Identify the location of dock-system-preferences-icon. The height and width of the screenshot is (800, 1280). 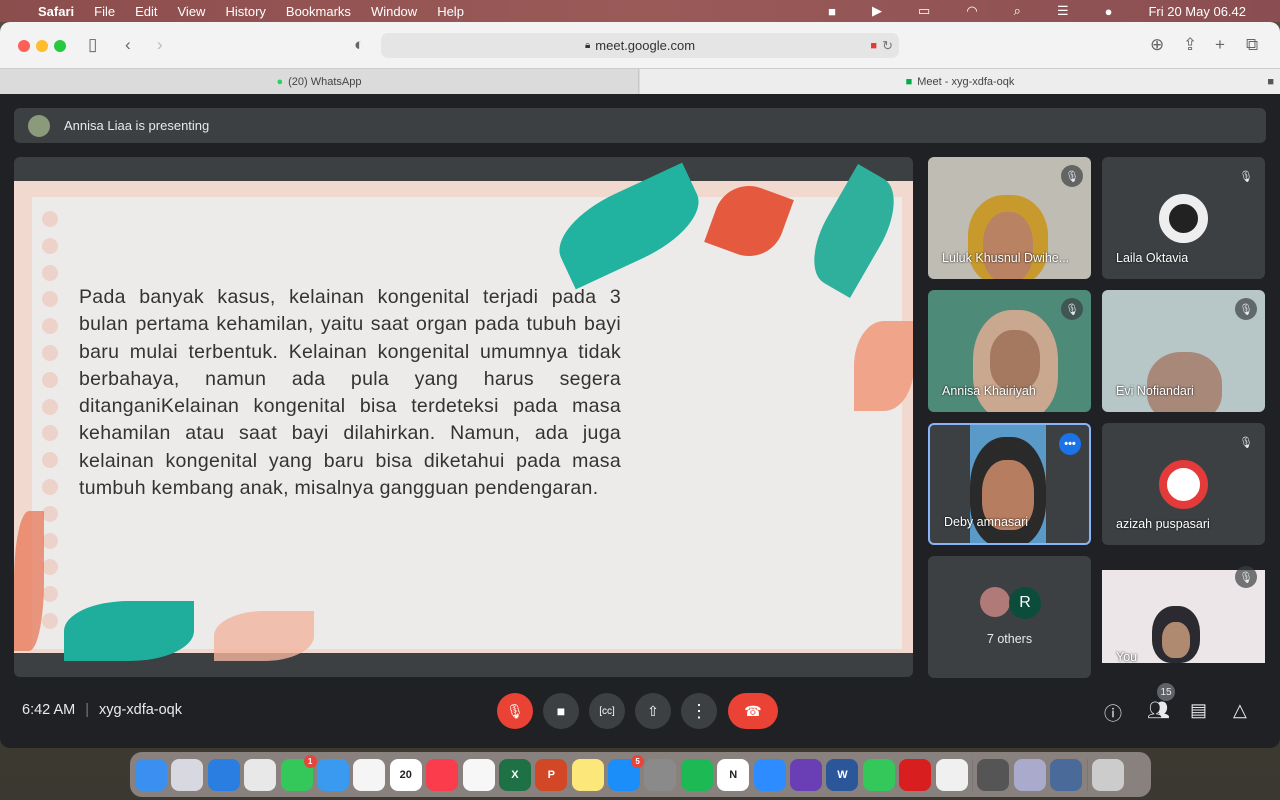
(660, 774).